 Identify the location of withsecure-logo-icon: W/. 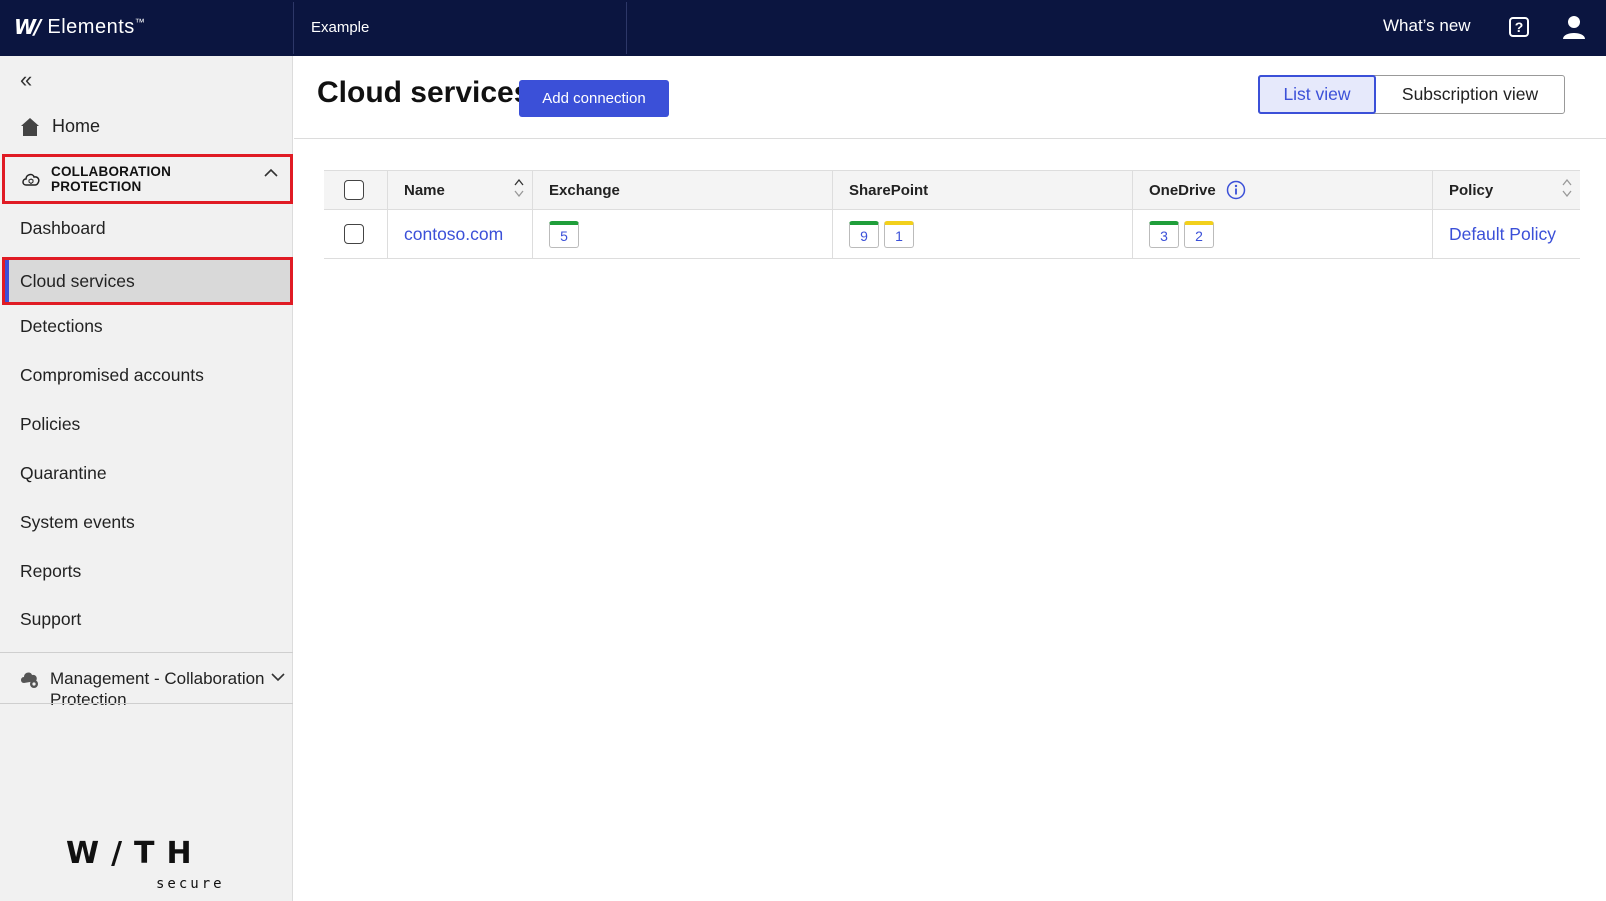
(27, 27).